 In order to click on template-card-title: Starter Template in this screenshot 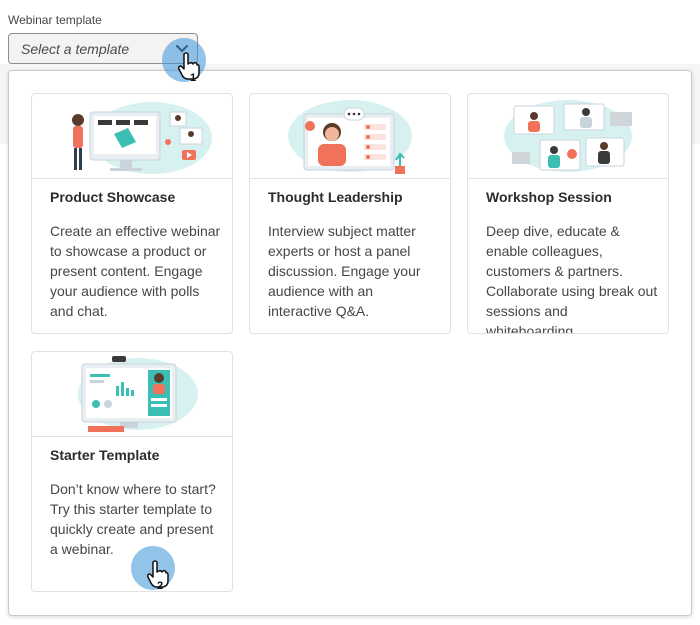, I will do `click(105, 455)`.